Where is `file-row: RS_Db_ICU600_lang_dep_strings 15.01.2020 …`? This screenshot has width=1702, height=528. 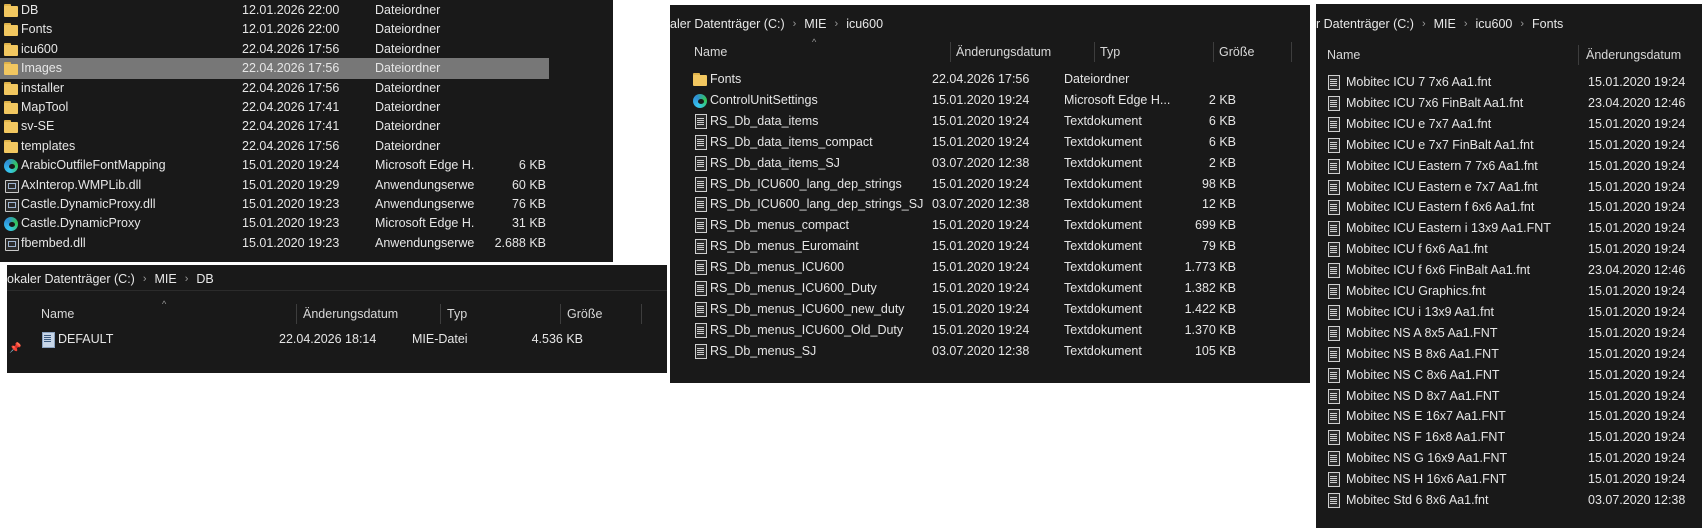
file-row: RS_Db_ICU600_lang_dep_strings 15.01.2020 … is located at coordinates (990, 184).